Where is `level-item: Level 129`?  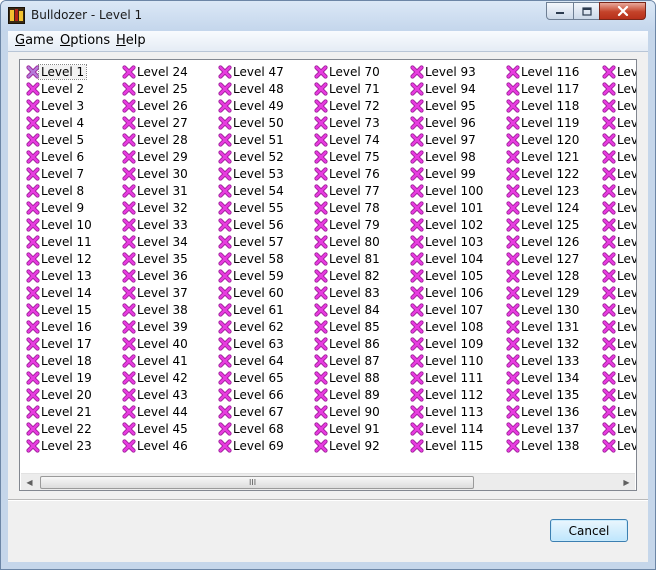 level-item: Level 129 is located at coordinates (548, 293).